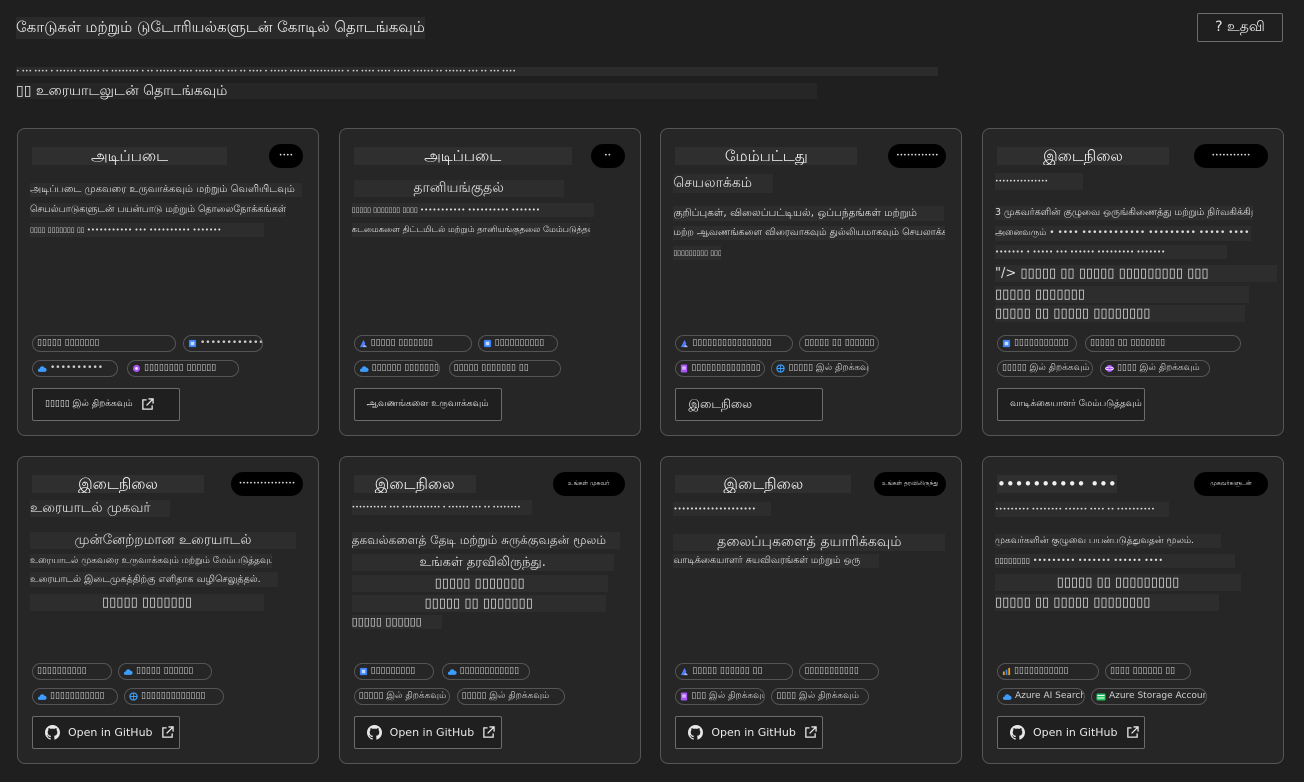 The image size is (1304, 782). What do you see at coordinates (809, 542) in the screenshot?
I see `card-description-line: தலைப்புகளைத் தயாரிக்கவும்` at bounding box center [809, 542].